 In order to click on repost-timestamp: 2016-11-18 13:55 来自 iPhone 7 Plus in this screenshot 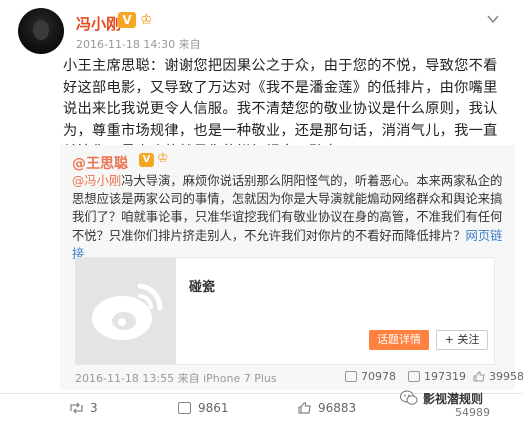, I will do `click(176, 378)`.